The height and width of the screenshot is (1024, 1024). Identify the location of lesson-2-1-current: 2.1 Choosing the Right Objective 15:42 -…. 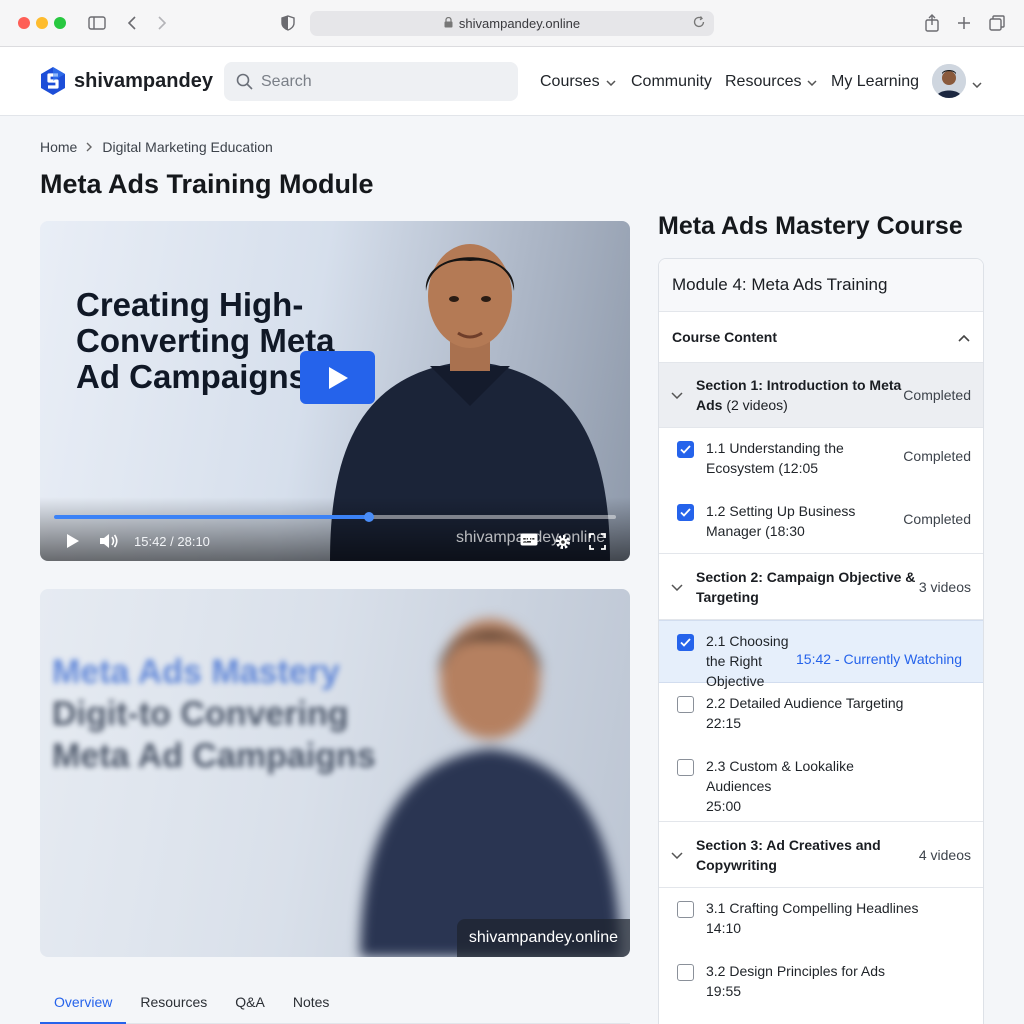
(821, 654).